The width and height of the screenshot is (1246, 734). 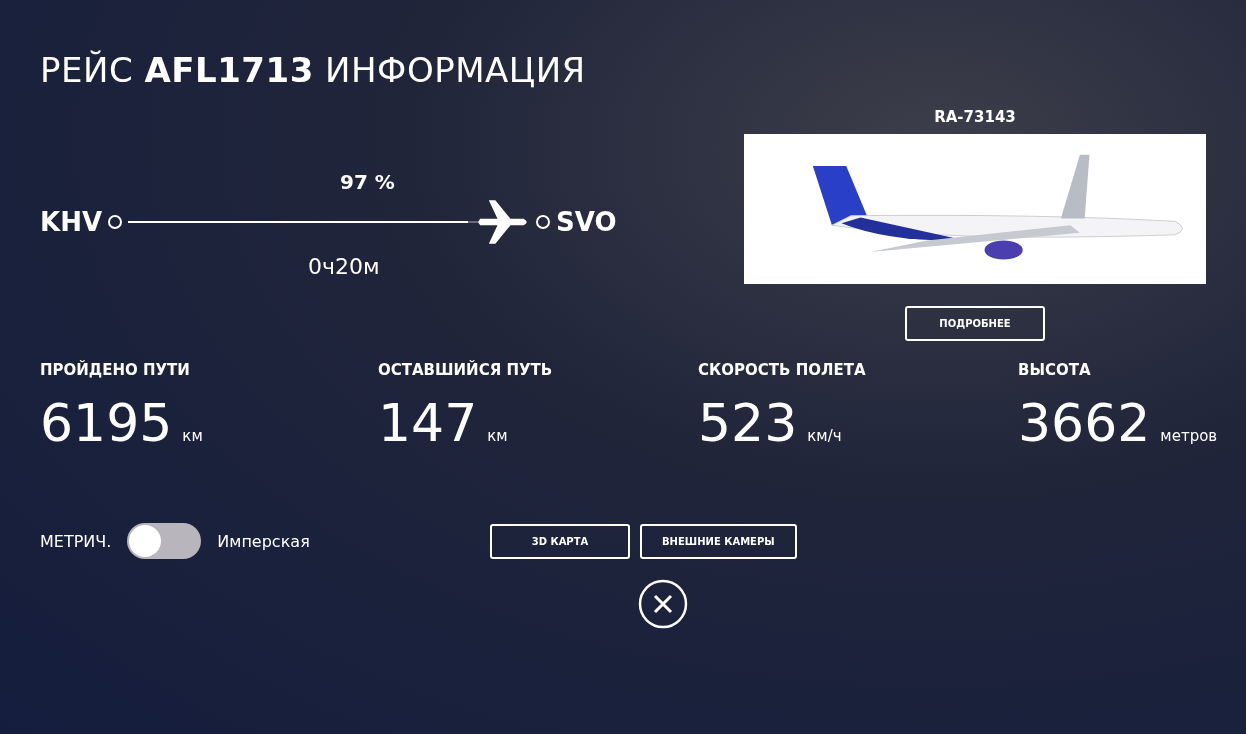 I want to click on imperial-label: Имперская, so click(x=263, y=541).